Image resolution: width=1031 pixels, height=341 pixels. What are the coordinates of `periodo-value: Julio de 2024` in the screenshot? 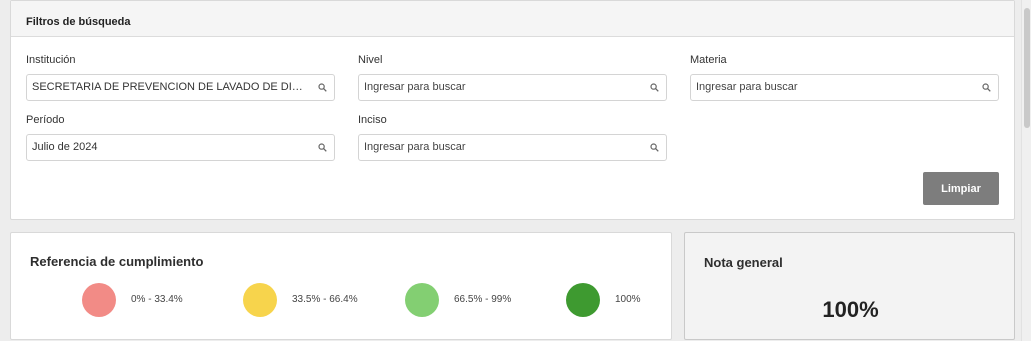 It's located at (65, 147).